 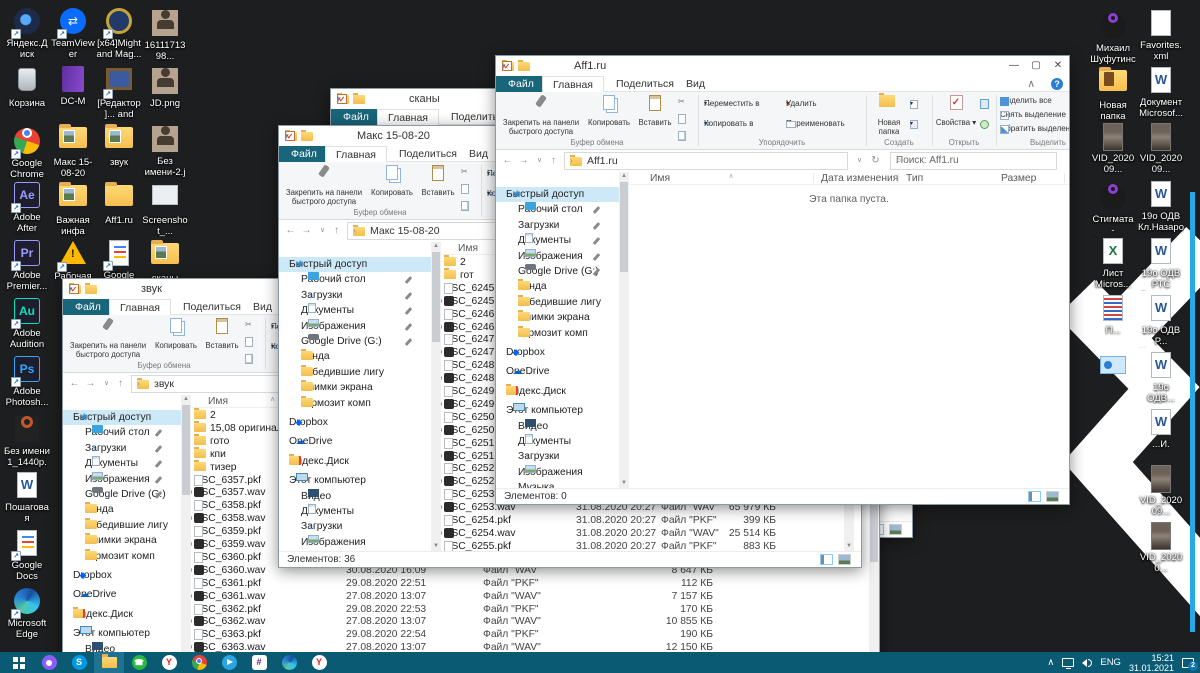 I want to click on cut-icon: ✂, so click(x=253, y=325).